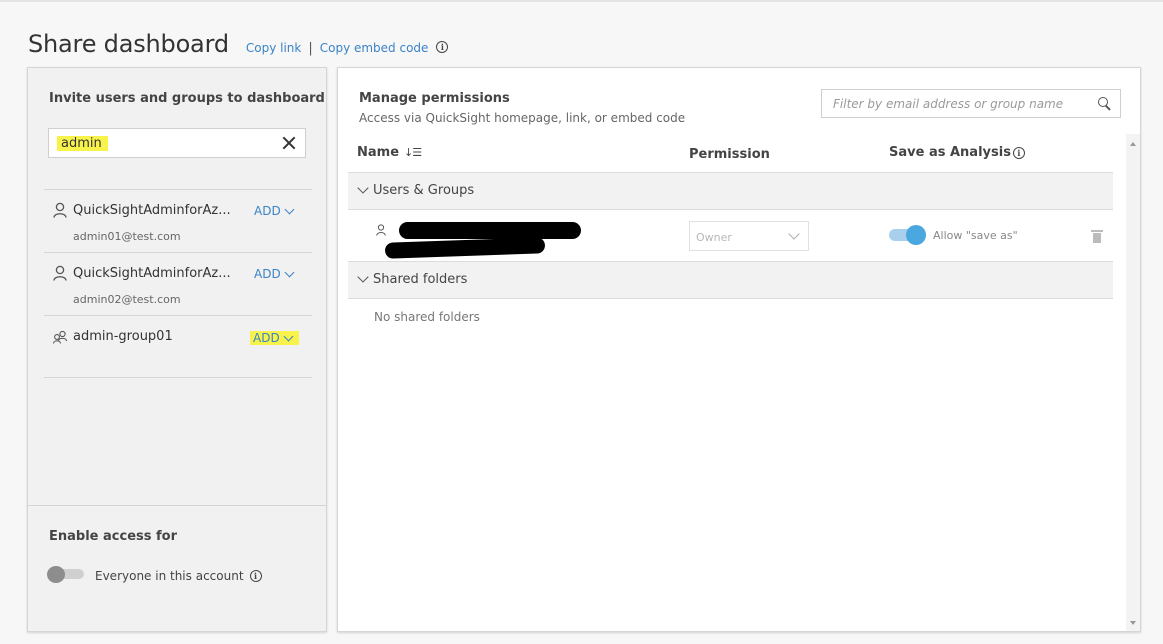 The width and height of the screenshot is (1163, 644). Describe the element at coordinates (1104, 103) in the screenshot. I see `search-icon` at that location.